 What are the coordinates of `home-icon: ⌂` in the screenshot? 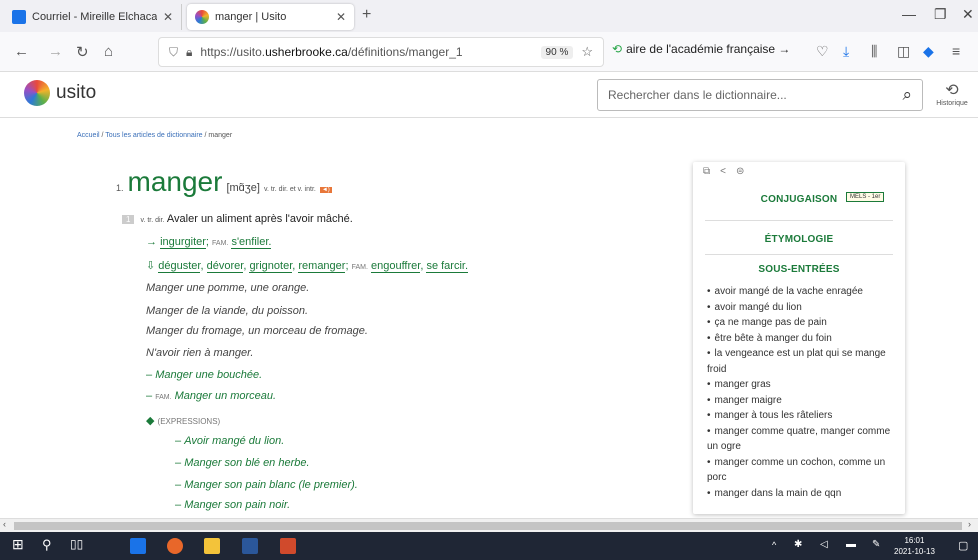 It's located at (108, 51).